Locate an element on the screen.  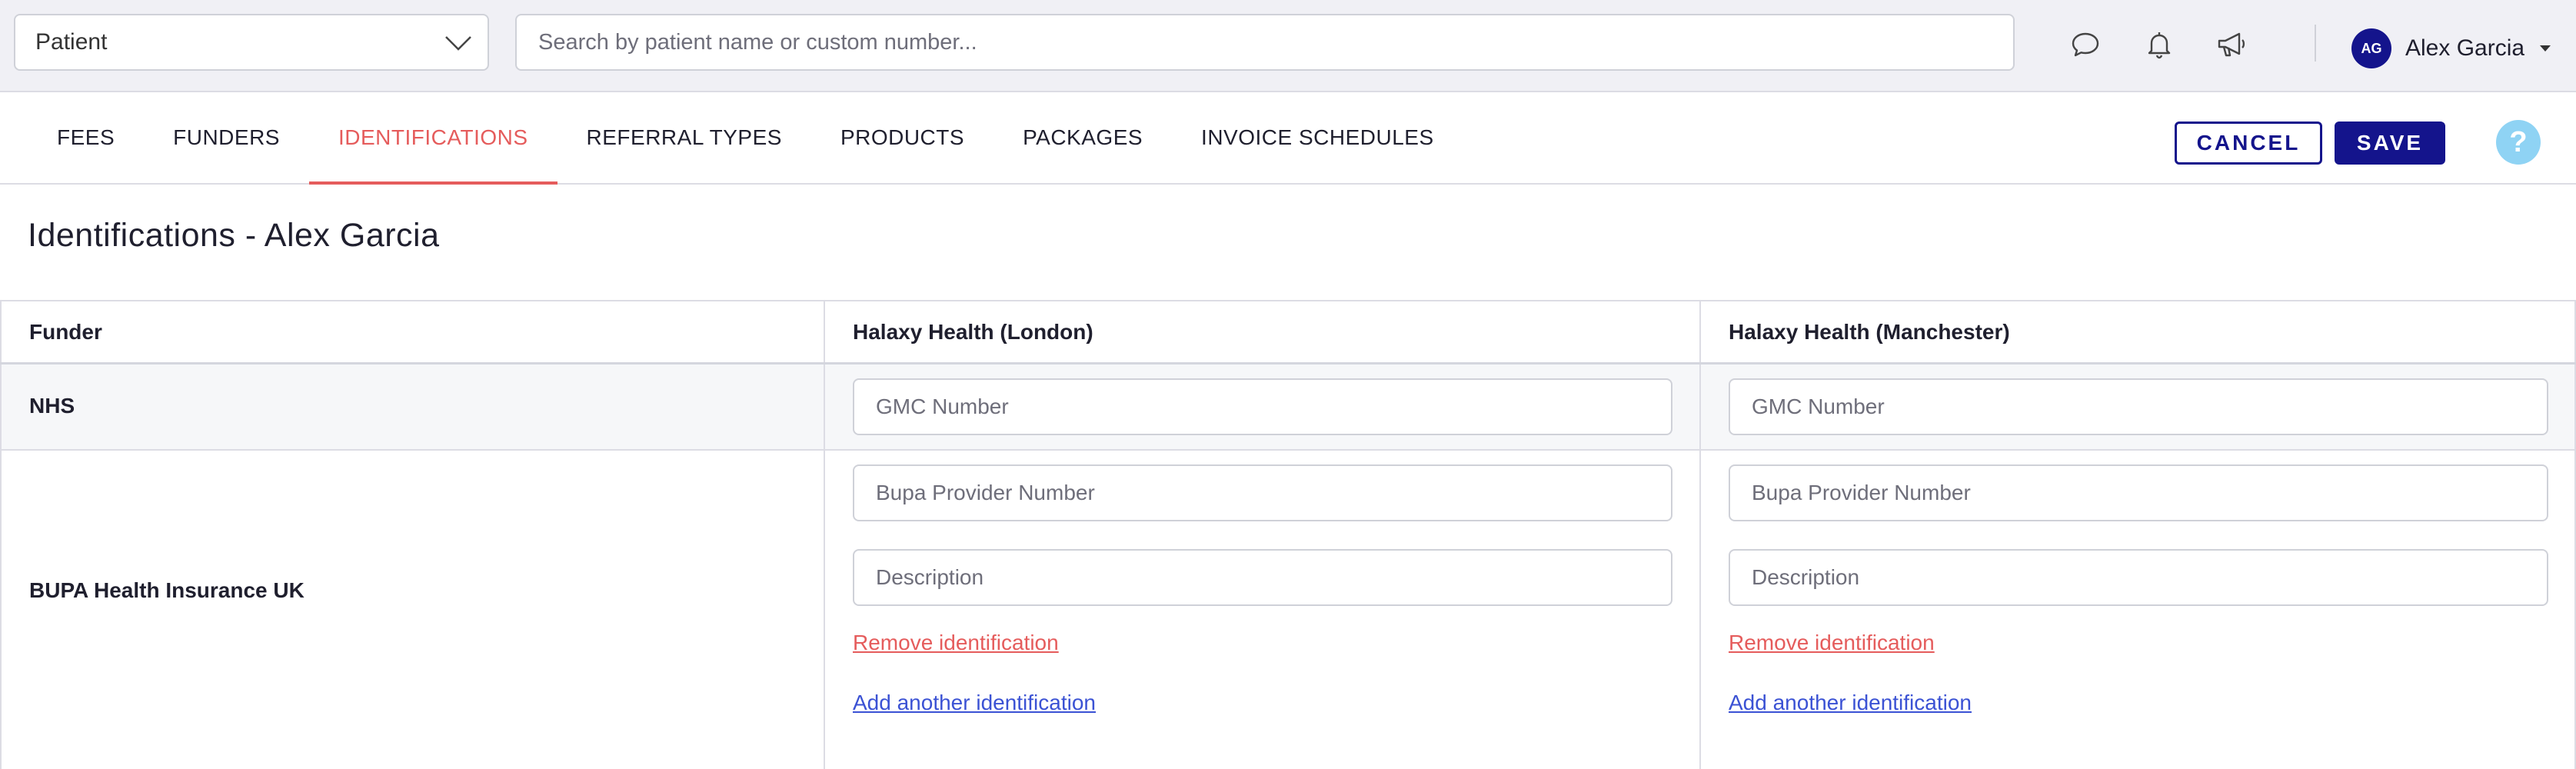
table-header-cell: Halaxy Health (London) is located at coordinates (1261, 331).